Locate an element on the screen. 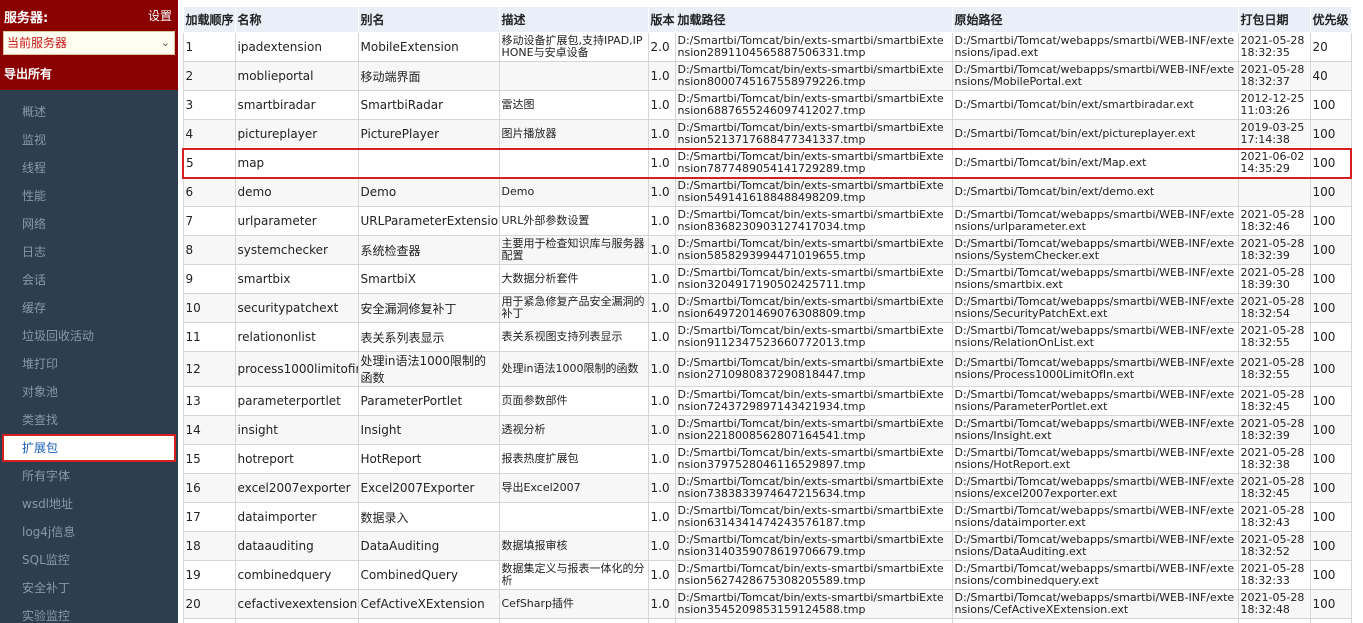  table-cell: CefActiveXExtension is located at coordinates (428, 604).